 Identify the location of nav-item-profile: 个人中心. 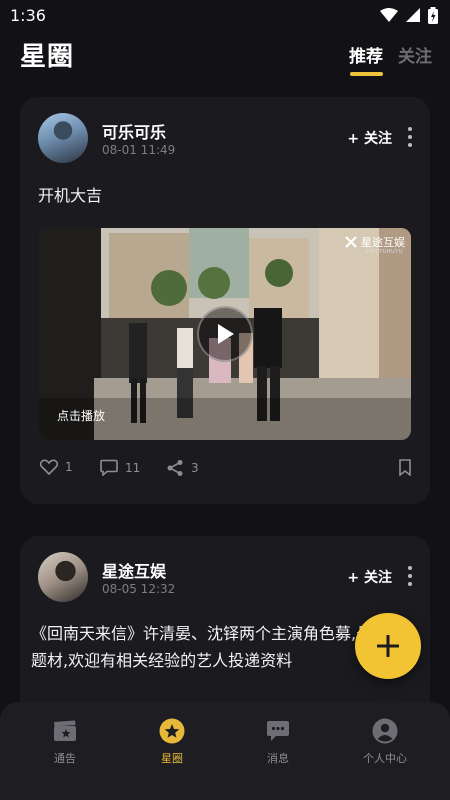
(385, 742).